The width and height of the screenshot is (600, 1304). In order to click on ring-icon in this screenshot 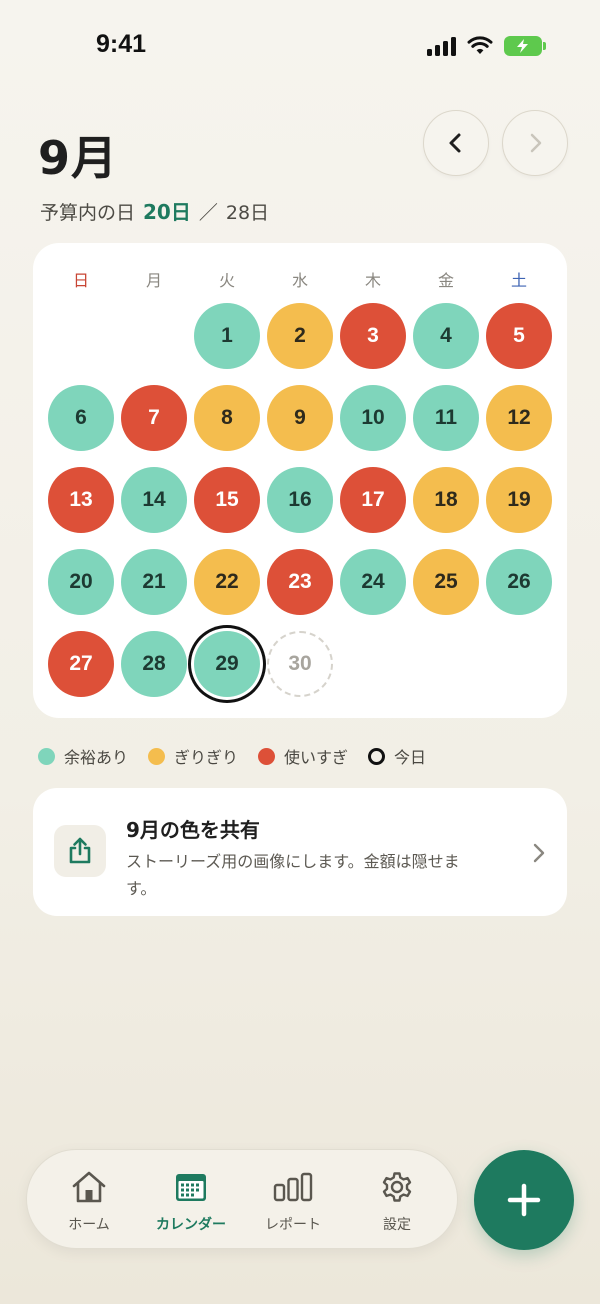, I will do `click(377, 756)`.